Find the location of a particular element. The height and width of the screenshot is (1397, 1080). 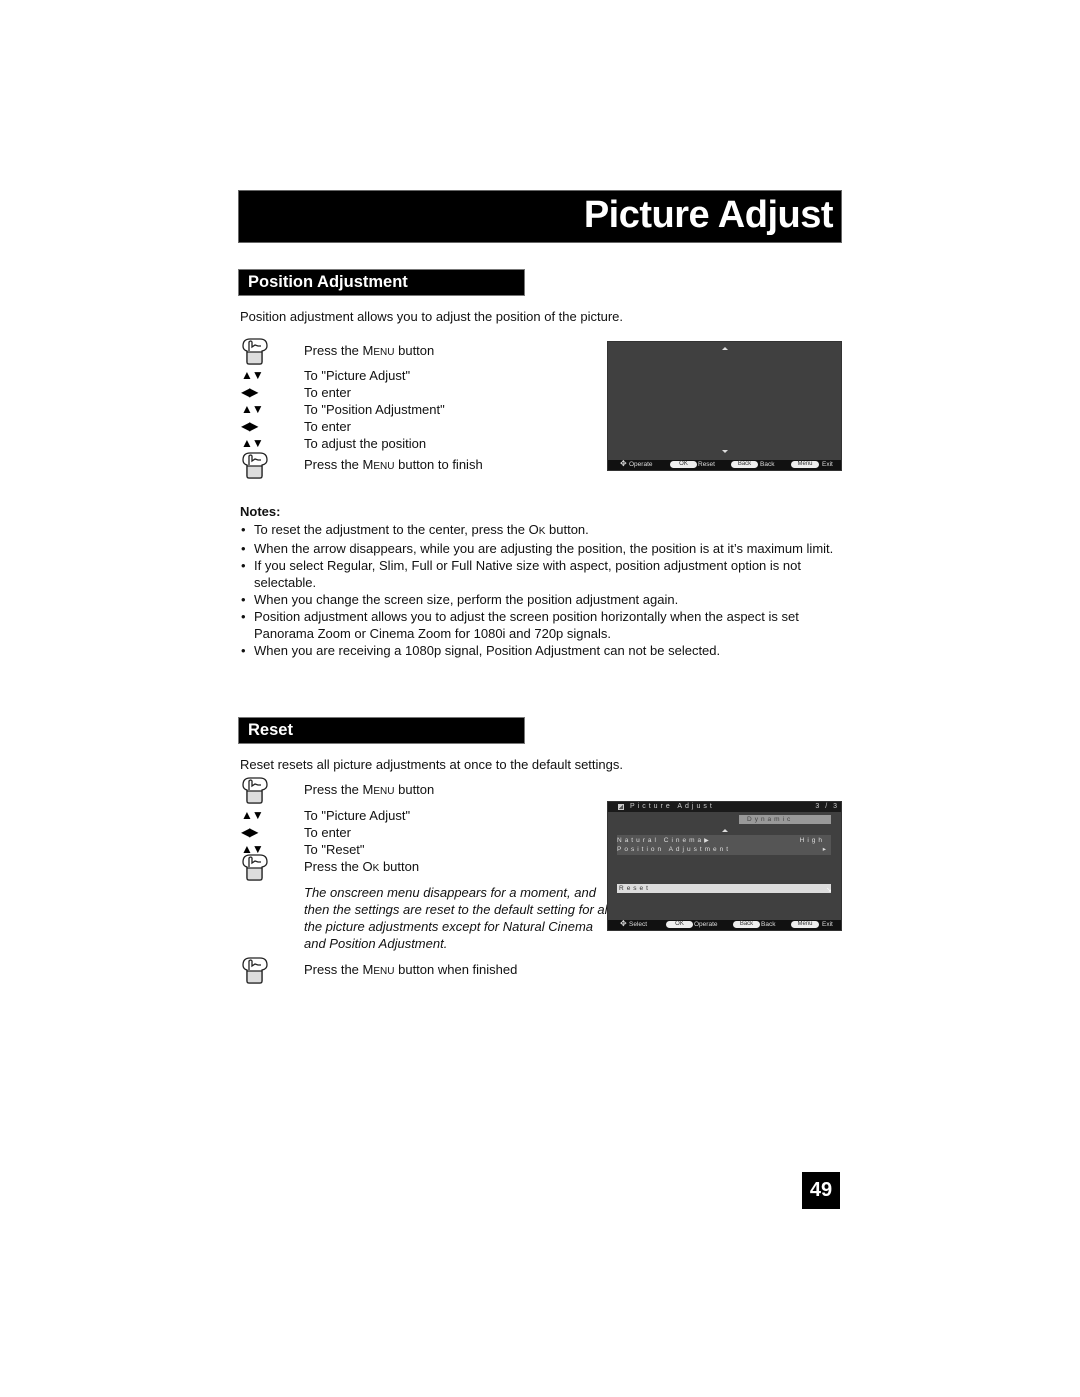

step-text: To "Position Adjustment" is located at coordinates (374, 409).